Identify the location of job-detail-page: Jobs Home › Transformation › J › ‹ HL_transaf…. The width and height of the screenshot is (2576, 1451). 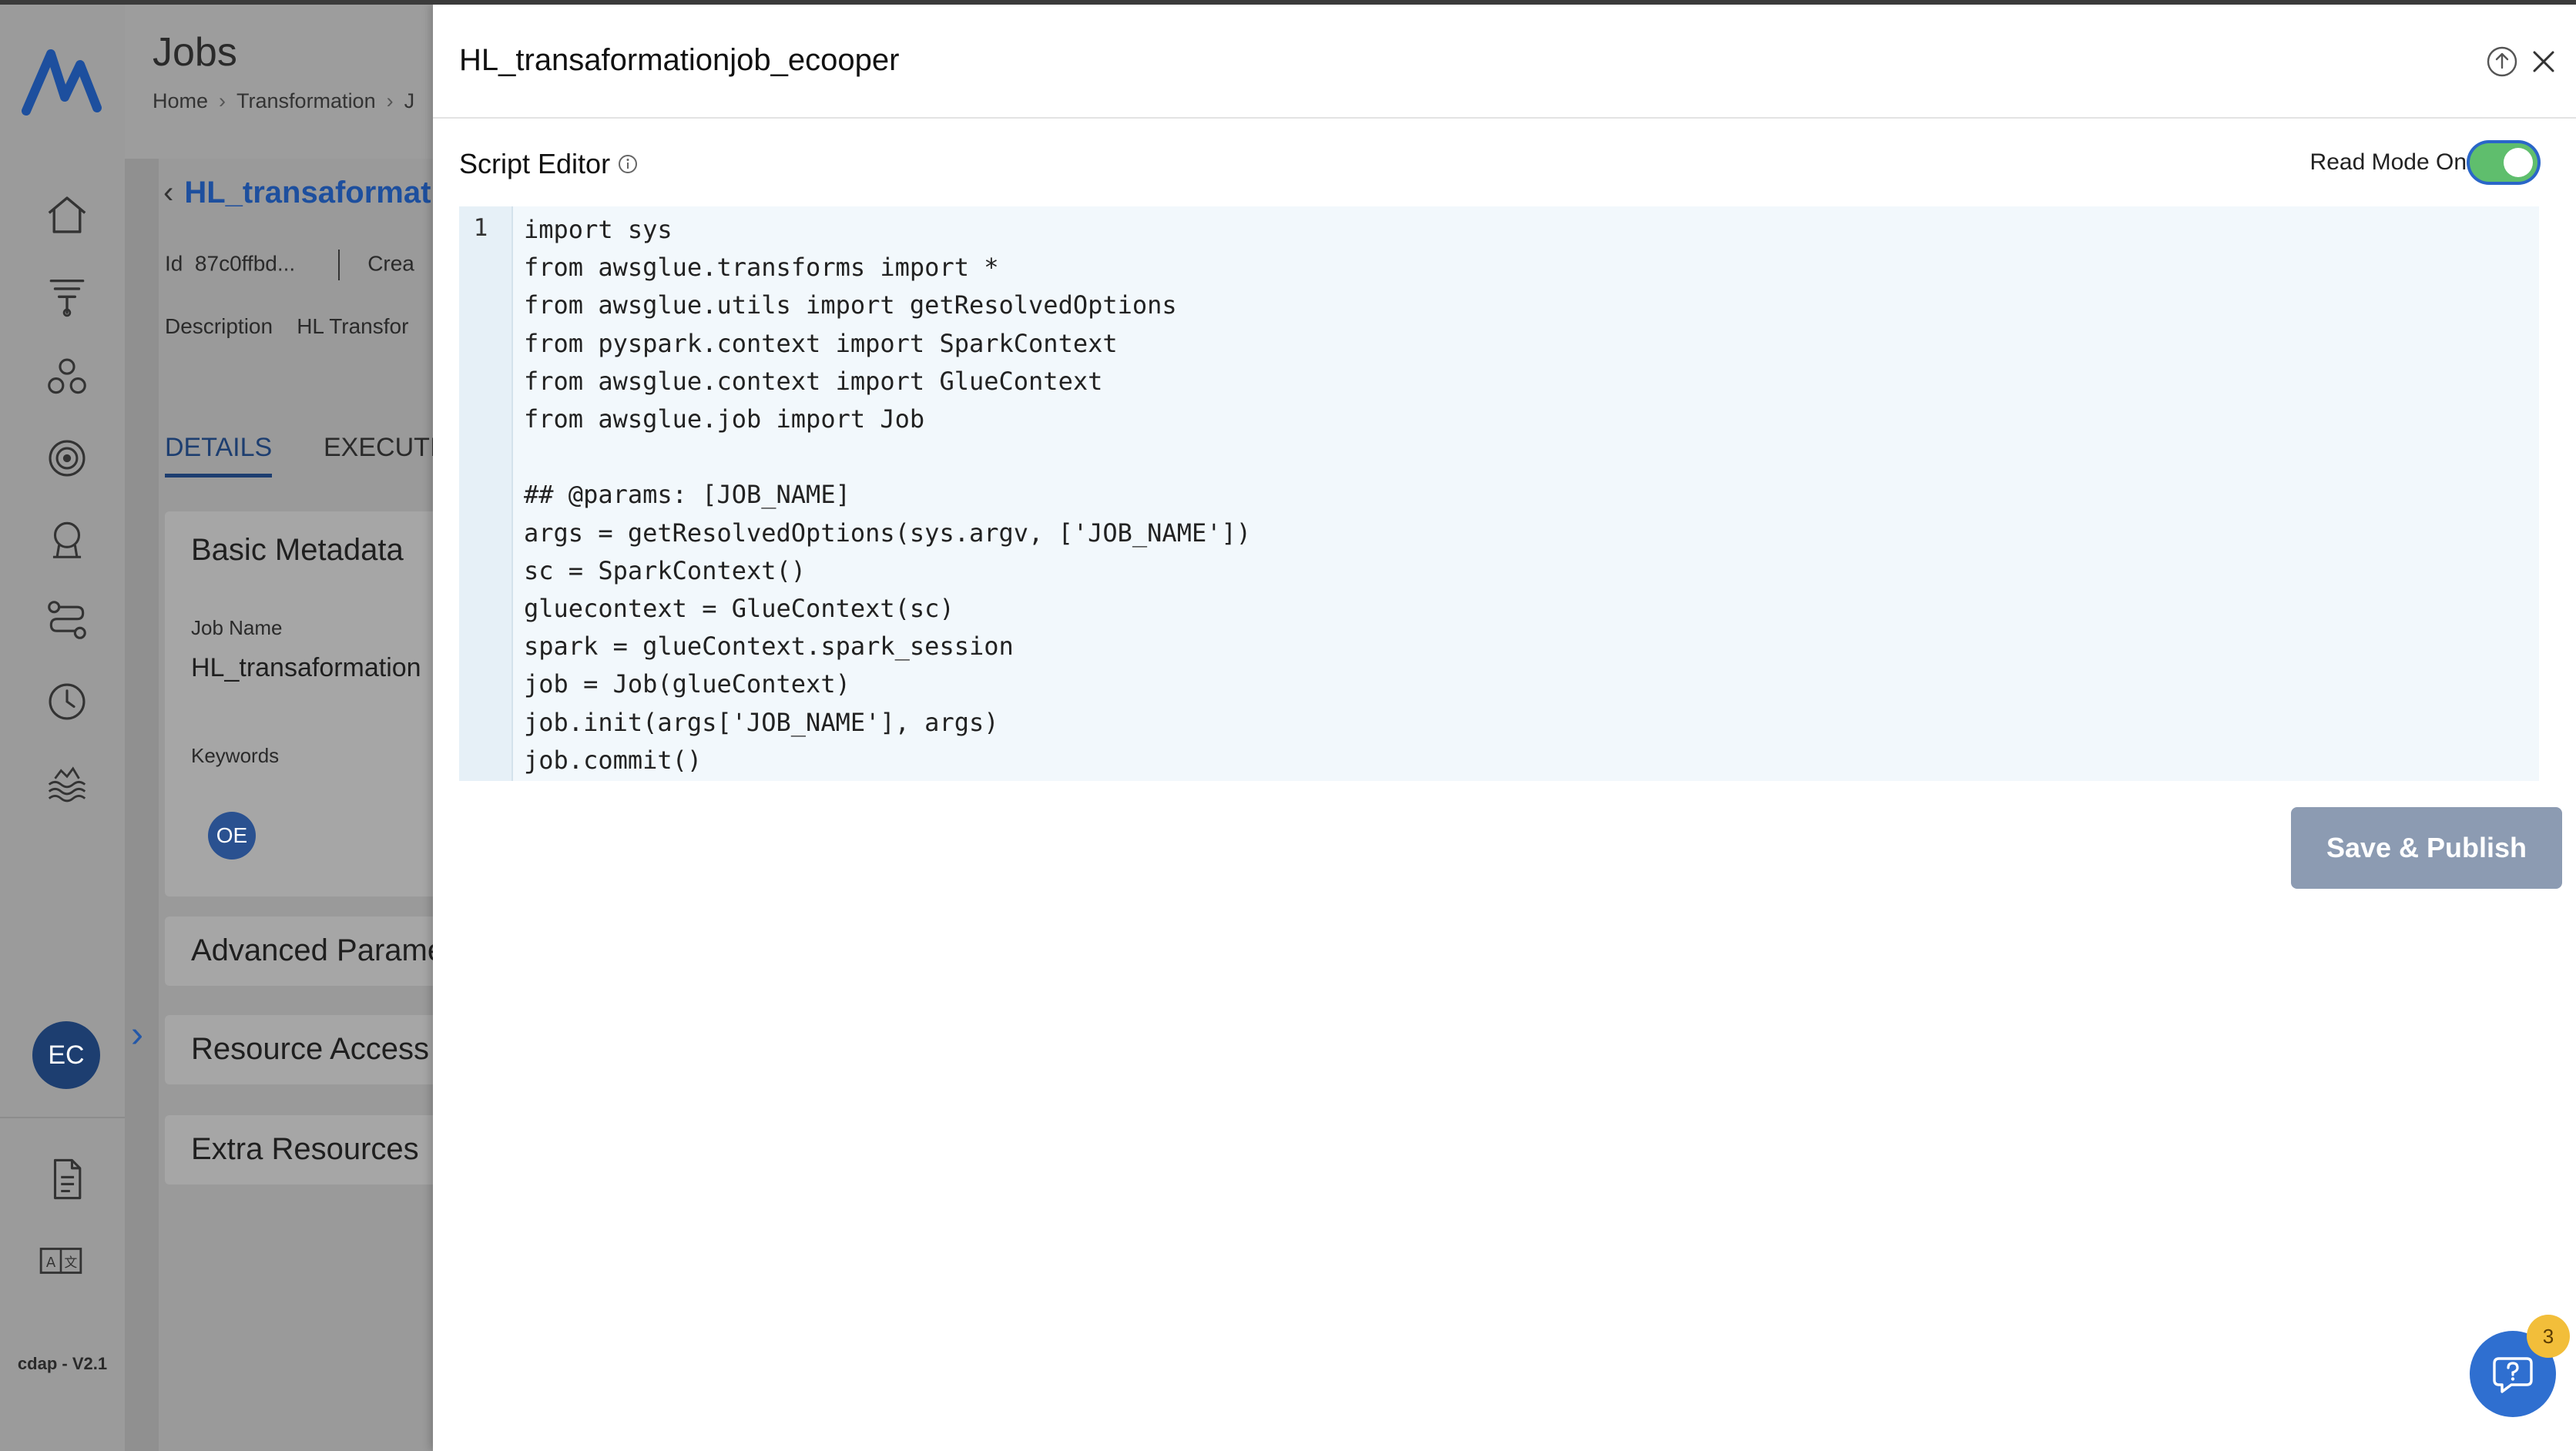
(279, 728).